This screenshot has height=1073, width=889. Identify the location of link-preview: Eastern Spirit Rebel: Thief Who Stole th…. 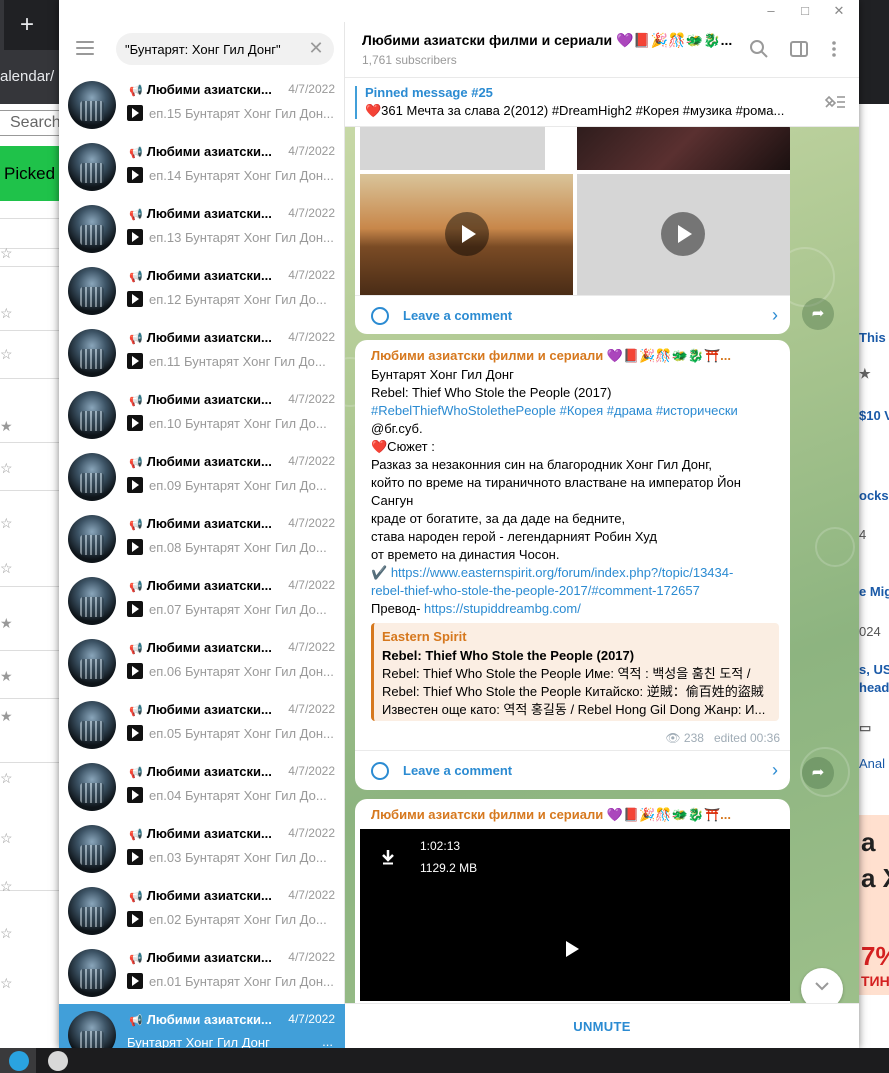
(575, 672).